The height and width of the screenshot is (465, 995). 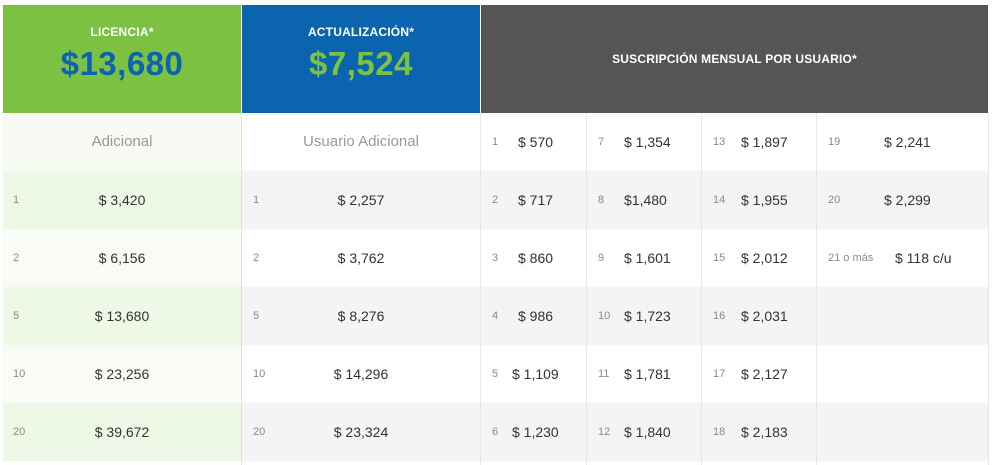 I want to click on actualizacion-price: $7,524, so click(x=361, y=63).